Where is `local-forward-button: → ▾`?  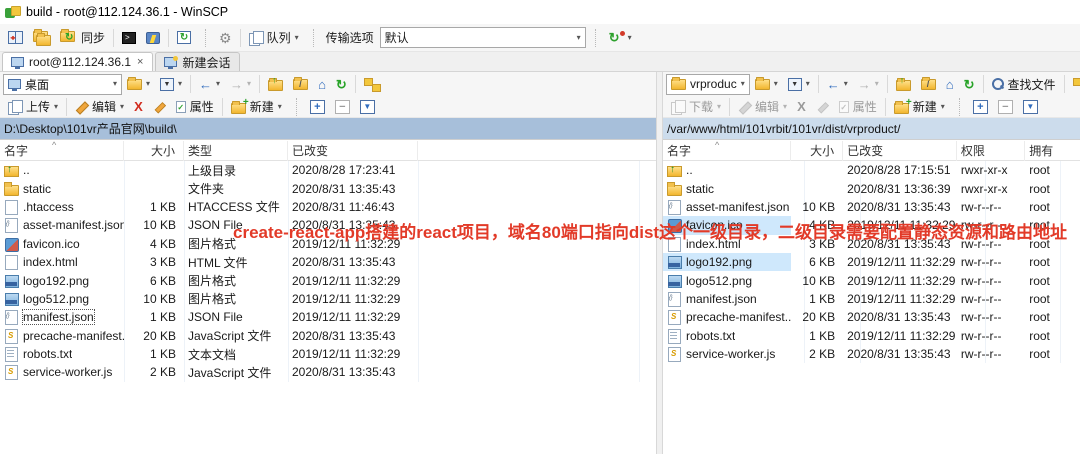
local-forward-button: → ▾ is located at coordinates (240, 84).